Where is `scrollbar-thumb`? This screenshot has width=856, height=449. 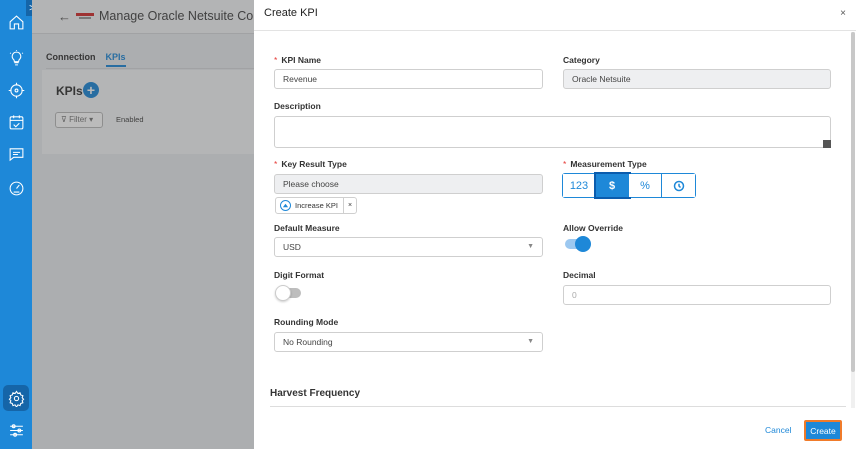
scrollbar-thumb is located at coordinates (853, 202).